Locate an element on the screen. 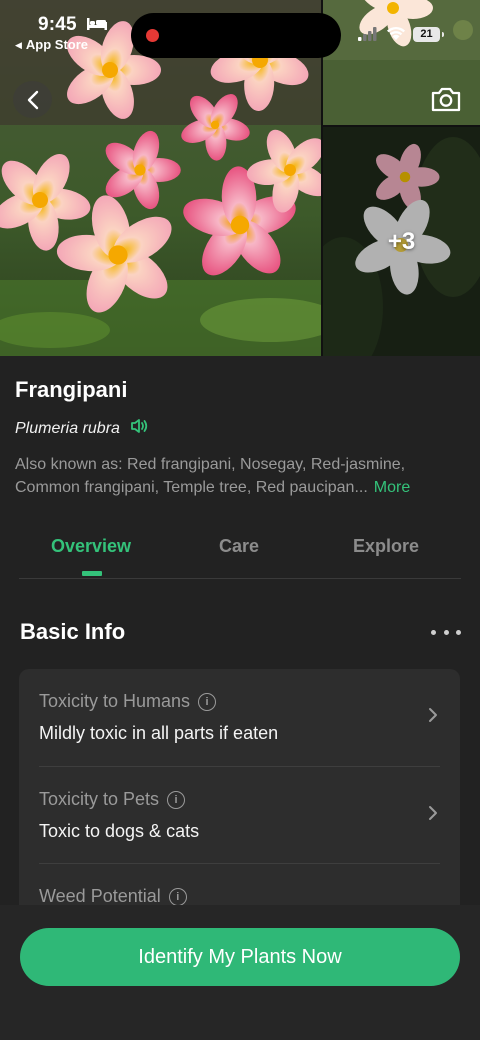 The height and width of the screenshot is (1040, 480). sleep-bed-icon is located at coordinates (97, 26).